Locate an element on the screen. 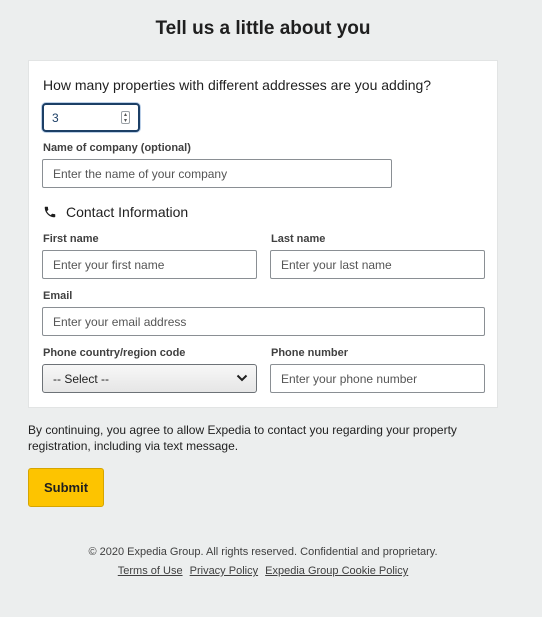  first-name-input is located at coordinates (149, 264).